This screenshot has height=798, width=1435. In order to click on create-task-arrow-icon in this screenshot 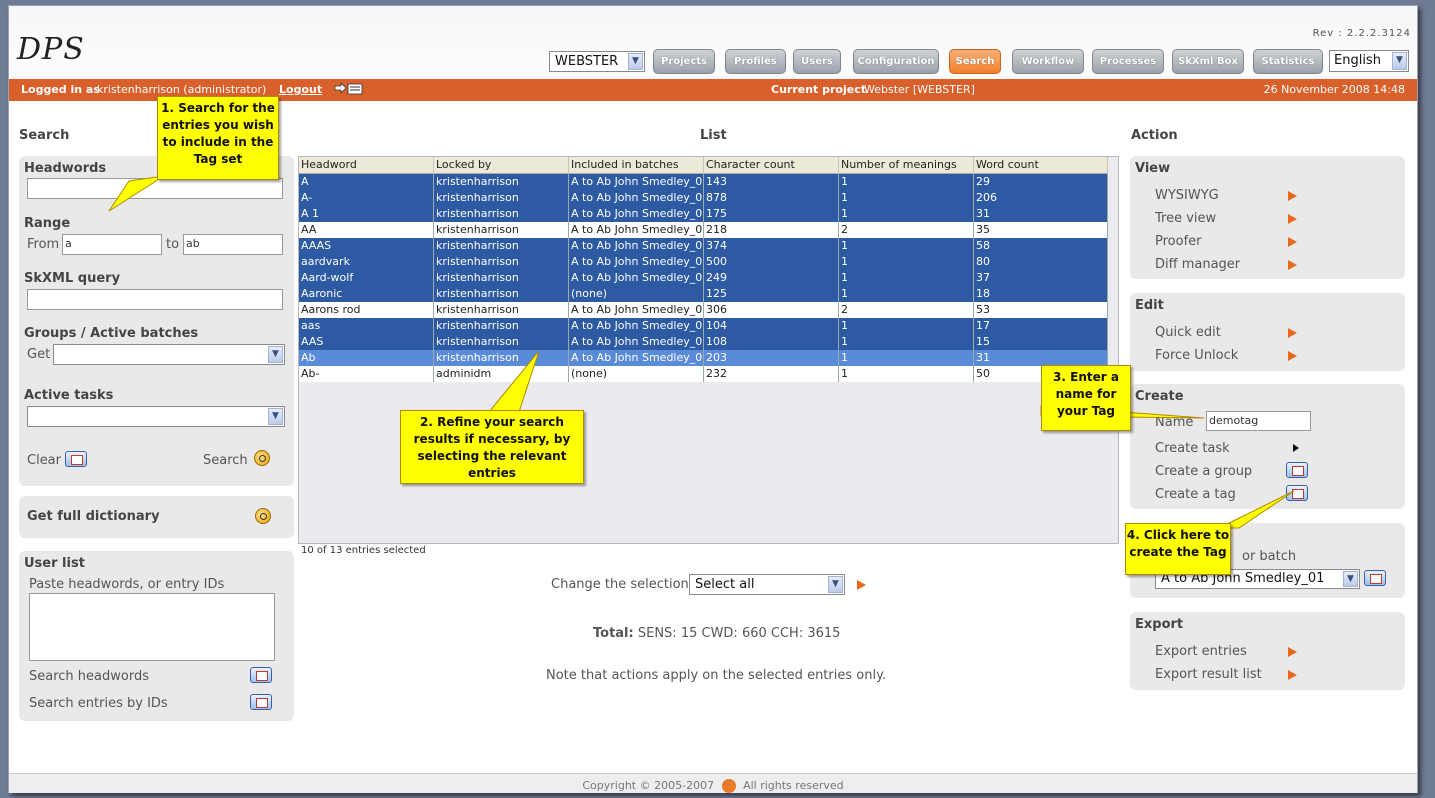, I will do `click(1296, 448)`.